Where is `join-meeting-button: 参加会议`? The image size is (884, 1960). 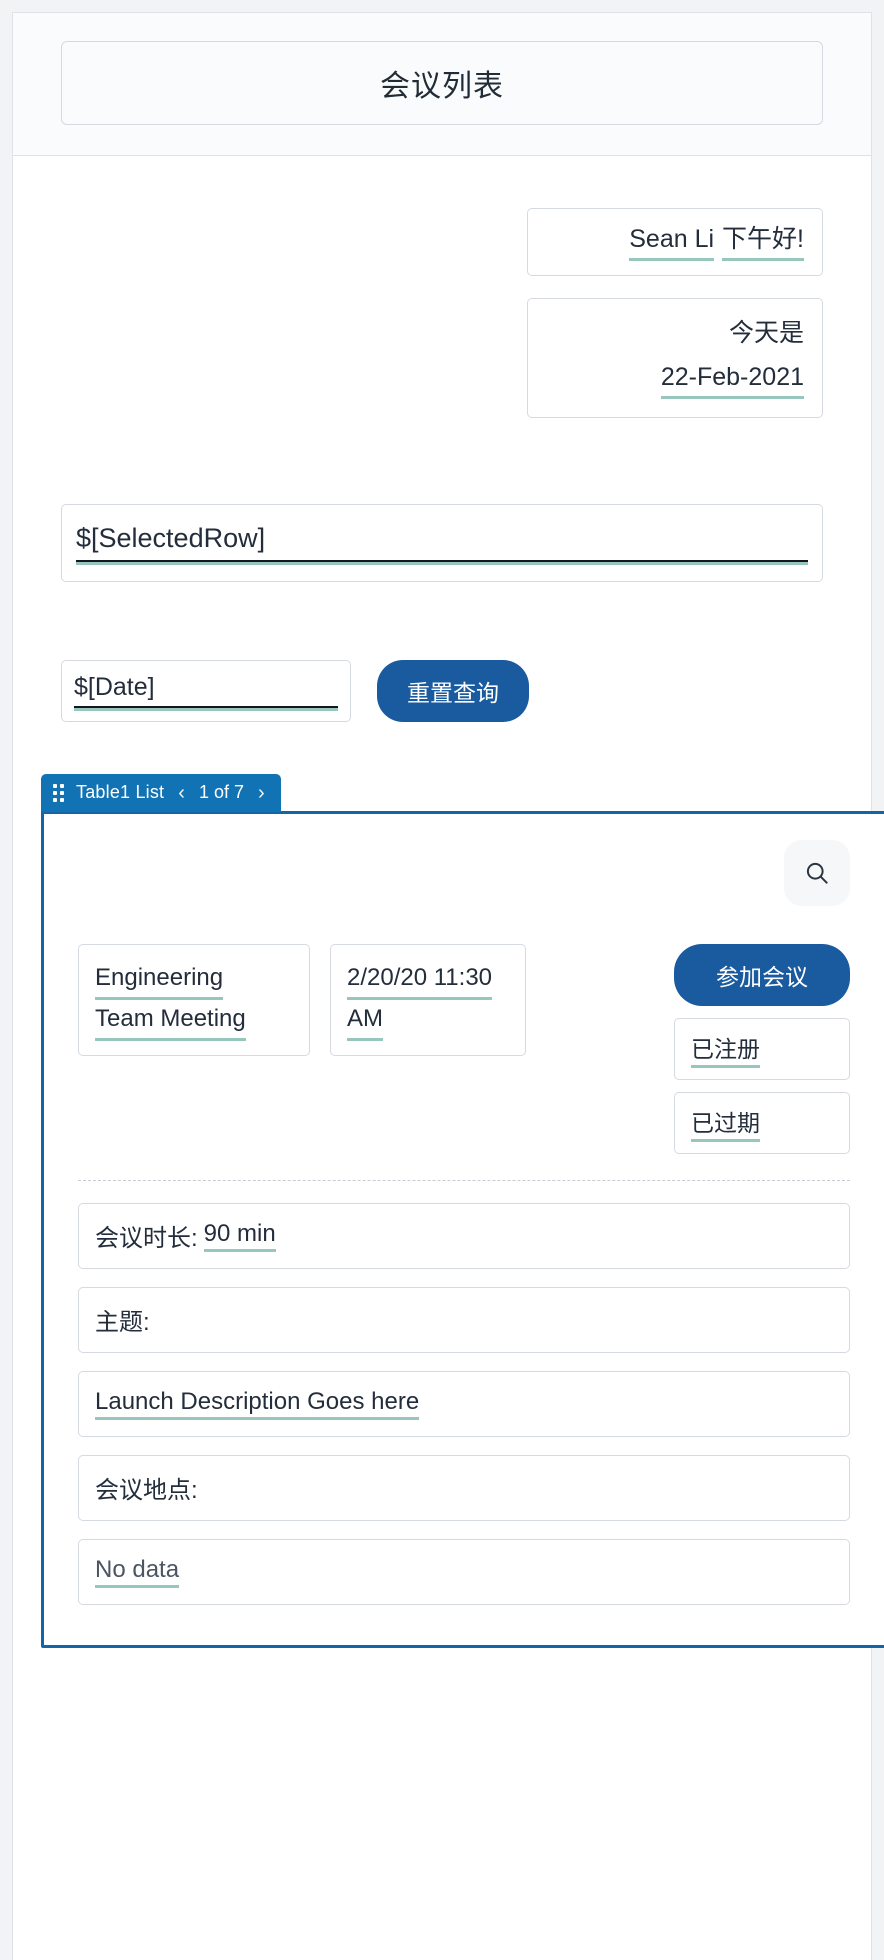 join-meeting-button: 参加会议 is located at coordinates (762, 974).